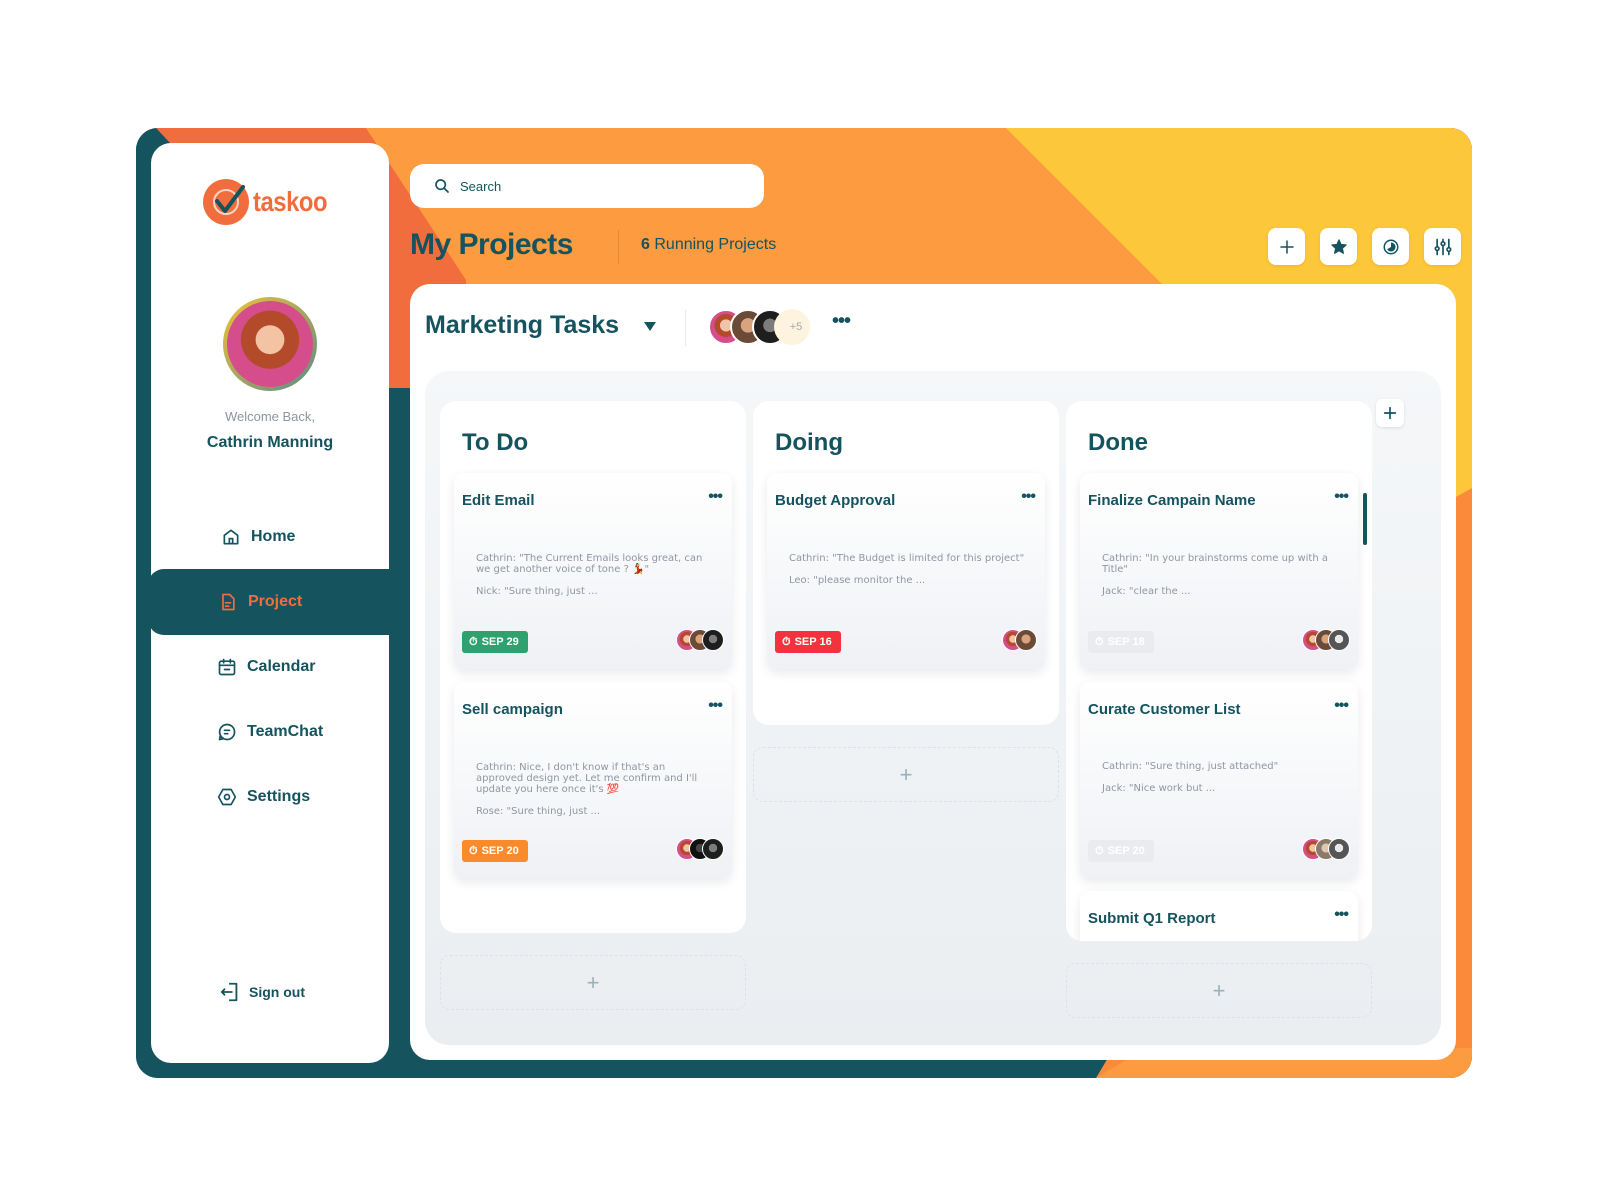  Describe the element at coordinates (277, 992) in the screenshot. I see `signout-label: Sign out` at that location.